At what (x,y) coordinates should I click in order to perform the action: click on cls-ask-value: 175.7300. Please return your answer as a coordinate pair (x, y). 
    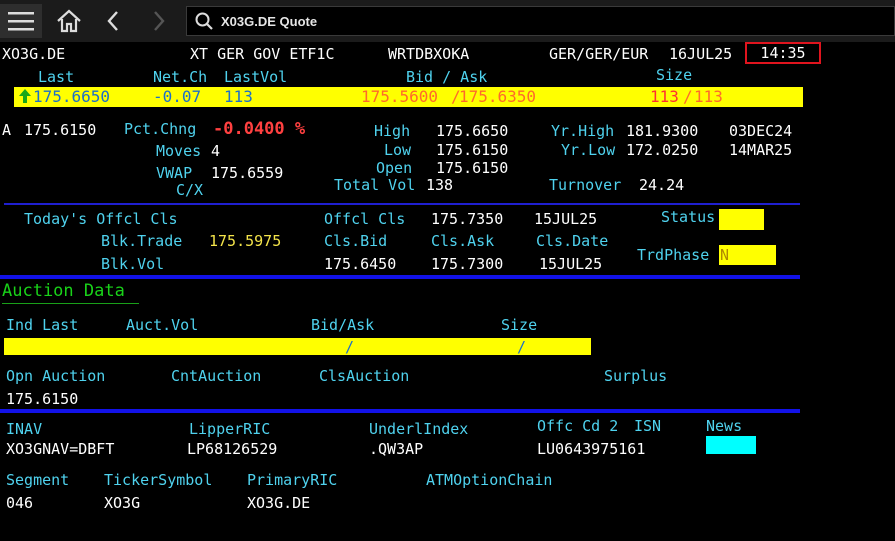
    Looking at the image, I should click on (467, 264).